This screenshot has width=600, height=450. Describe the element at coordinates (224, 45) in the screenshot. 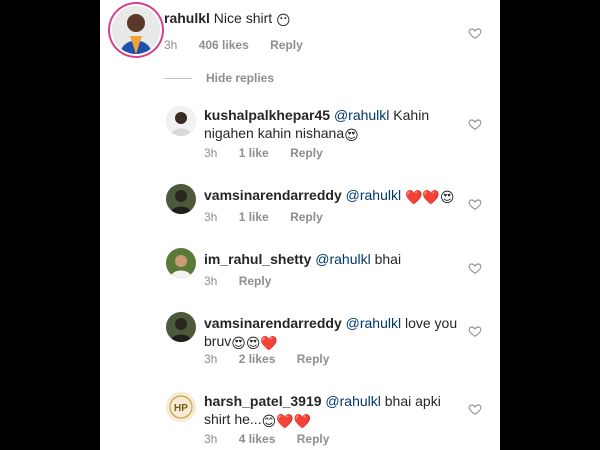

I see `likes-count: 406 likes` at that location.